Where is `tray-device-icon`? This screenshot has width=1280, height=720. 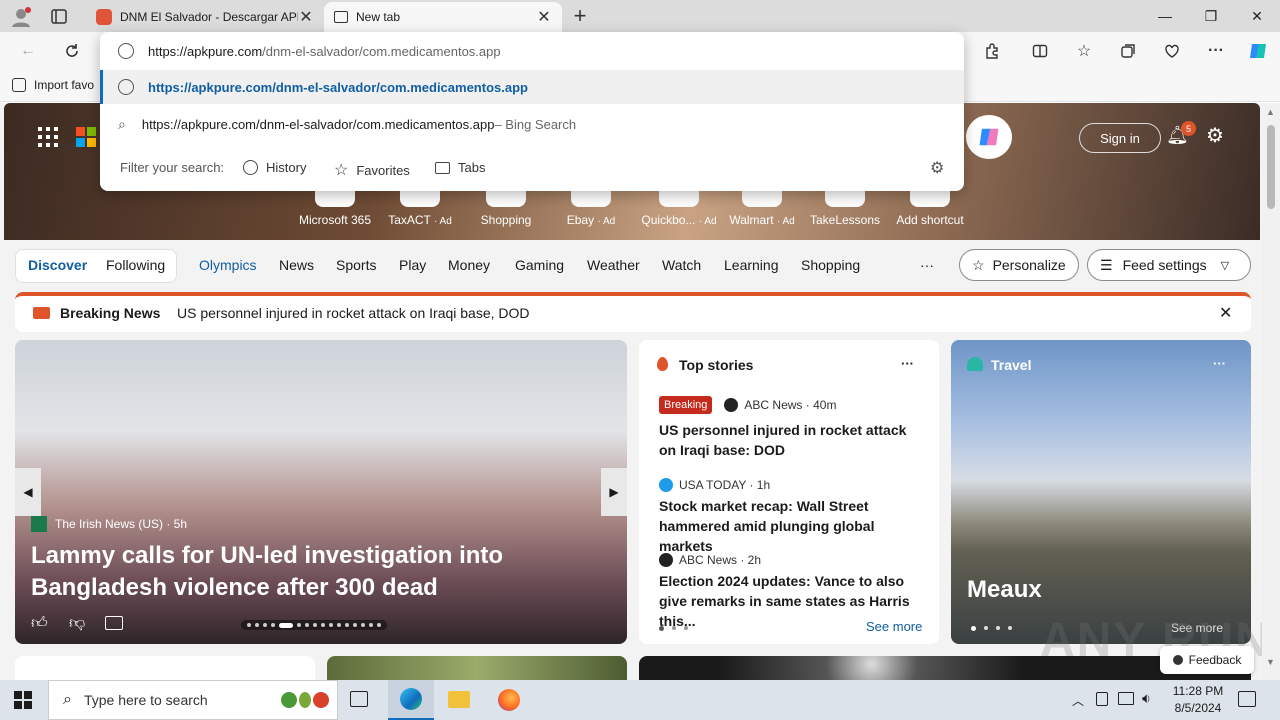 tray-device-icon is located at coordinates (1102, 699).